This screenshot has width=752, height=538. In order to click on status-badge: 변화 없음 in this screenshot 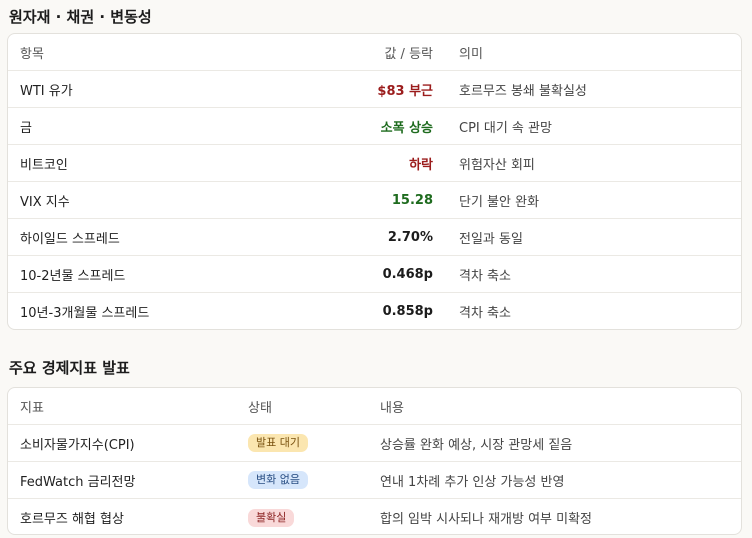, I will do `click(278, 480)`.